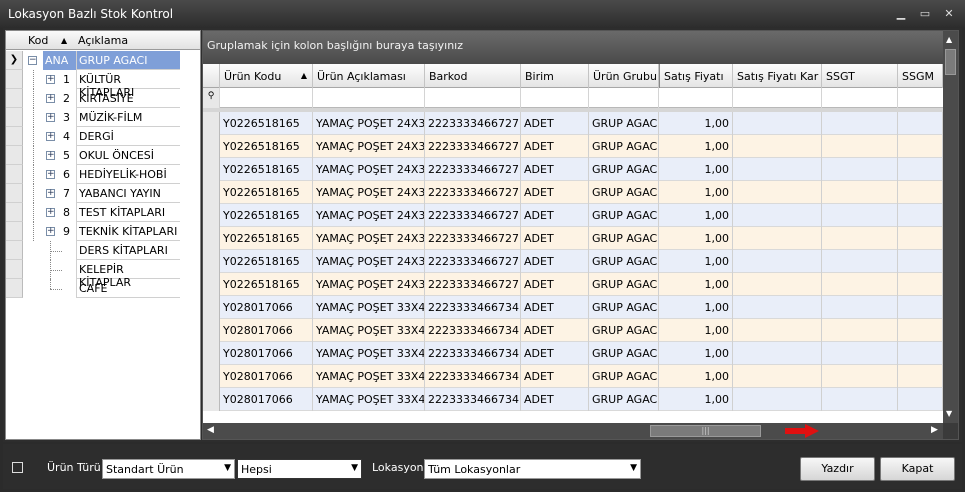  Describe the element at coordinates (573, 431) in the screenshot. I see `horizontal-scrollbar: ◀ ||| ▶` at that location.